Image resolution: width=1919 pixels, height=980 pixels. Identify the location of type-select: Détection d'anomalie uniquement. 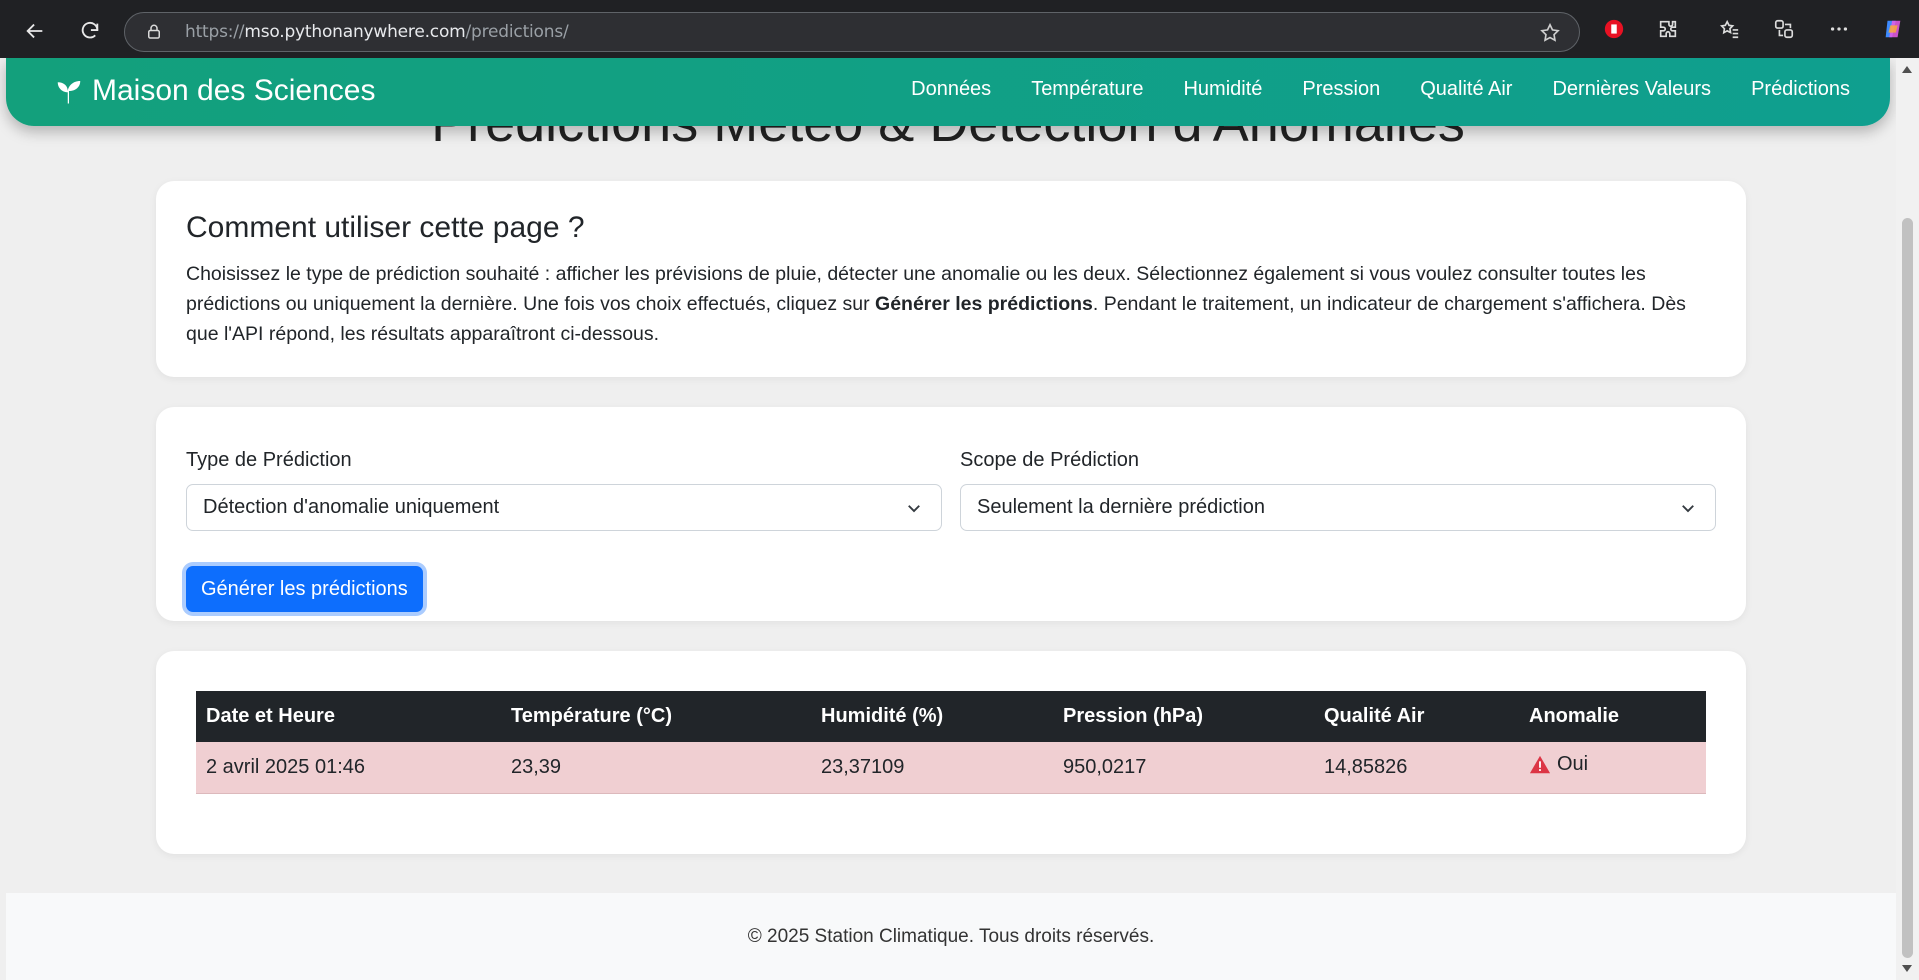
(564, 507).